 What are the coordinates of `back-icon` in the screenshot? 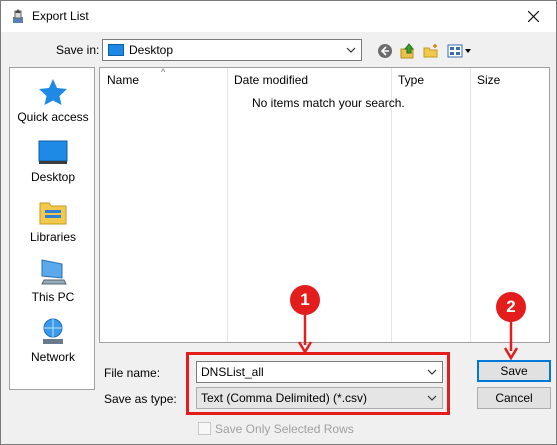 It's located at (385, 51).